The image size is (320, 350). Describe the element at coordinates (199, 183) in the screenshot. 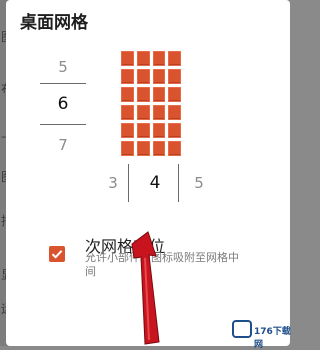

I see `cols-picker-right: 5` at that location.